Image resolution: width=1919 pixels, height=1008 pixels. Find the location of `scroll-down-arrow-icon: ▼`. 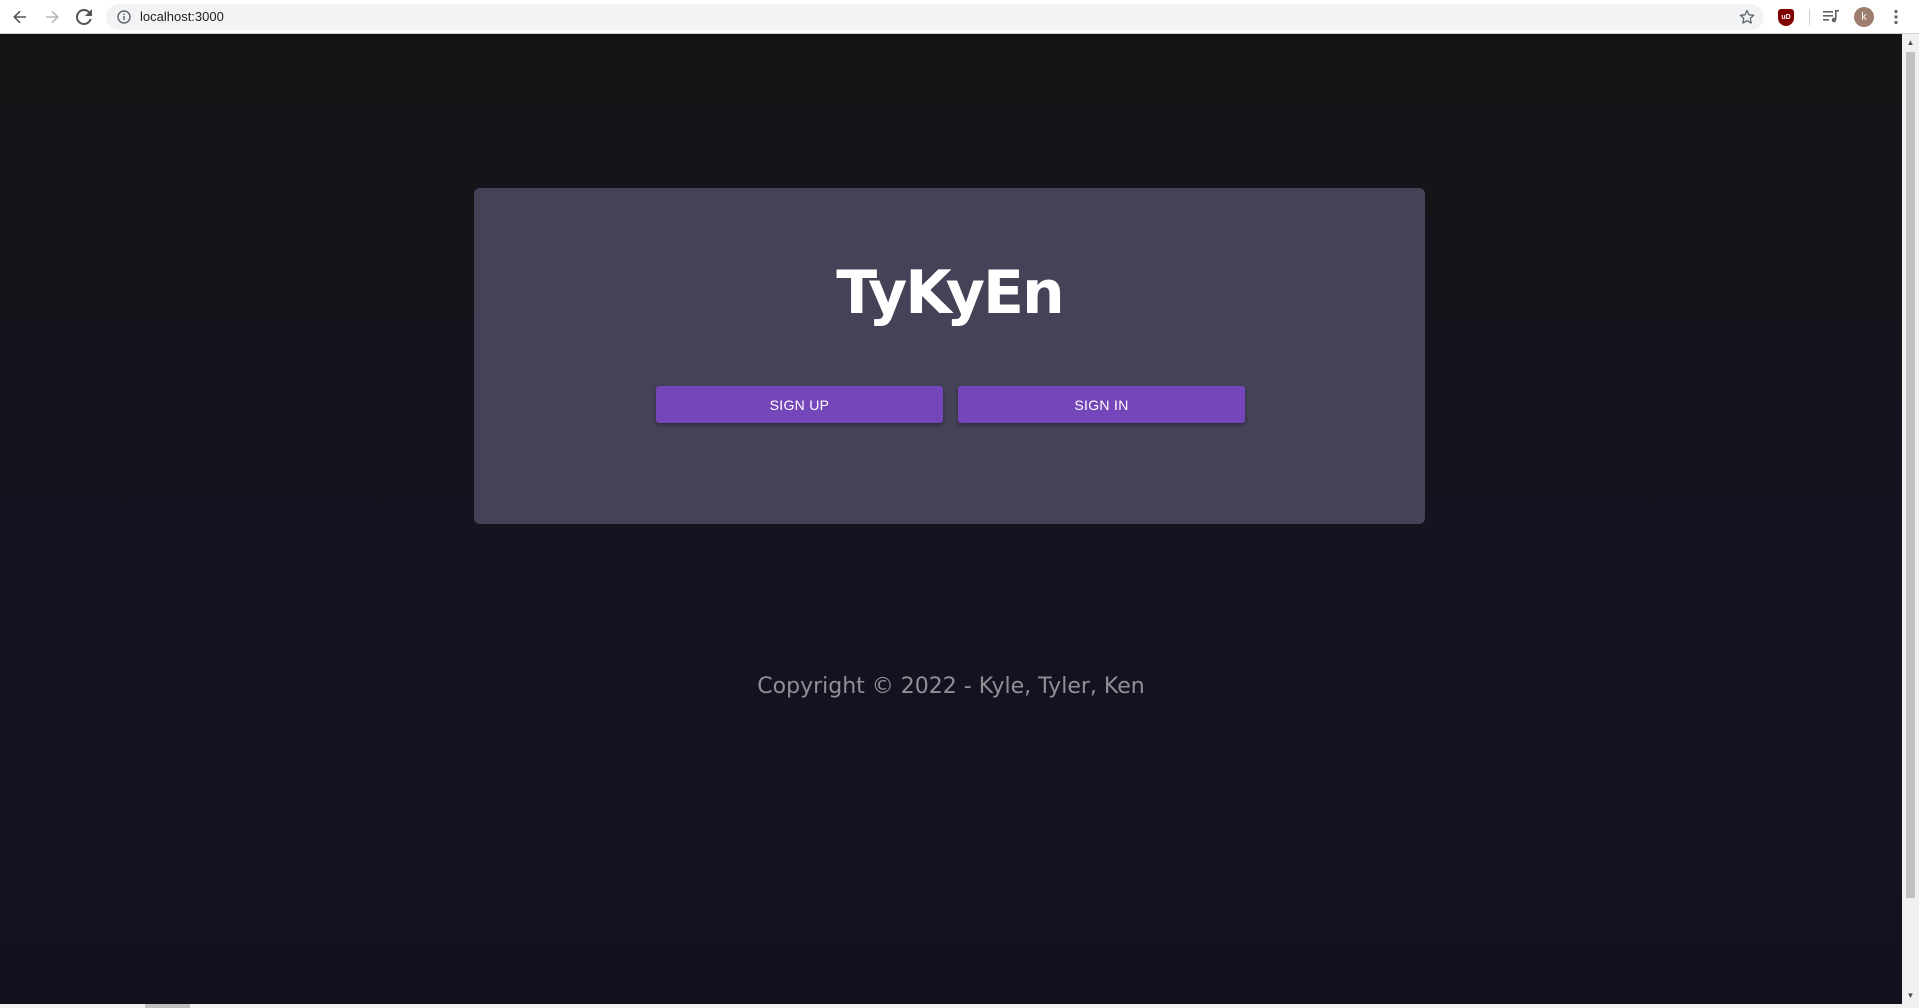

scroll-down-arrow-icon: ▼ is located at coordinates (1910, 995).